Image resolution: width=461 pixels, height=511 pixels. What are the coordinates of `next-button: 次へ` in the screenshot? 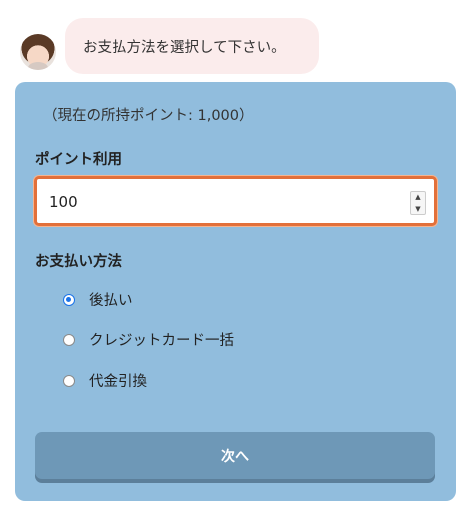 It's located at (235, 455).